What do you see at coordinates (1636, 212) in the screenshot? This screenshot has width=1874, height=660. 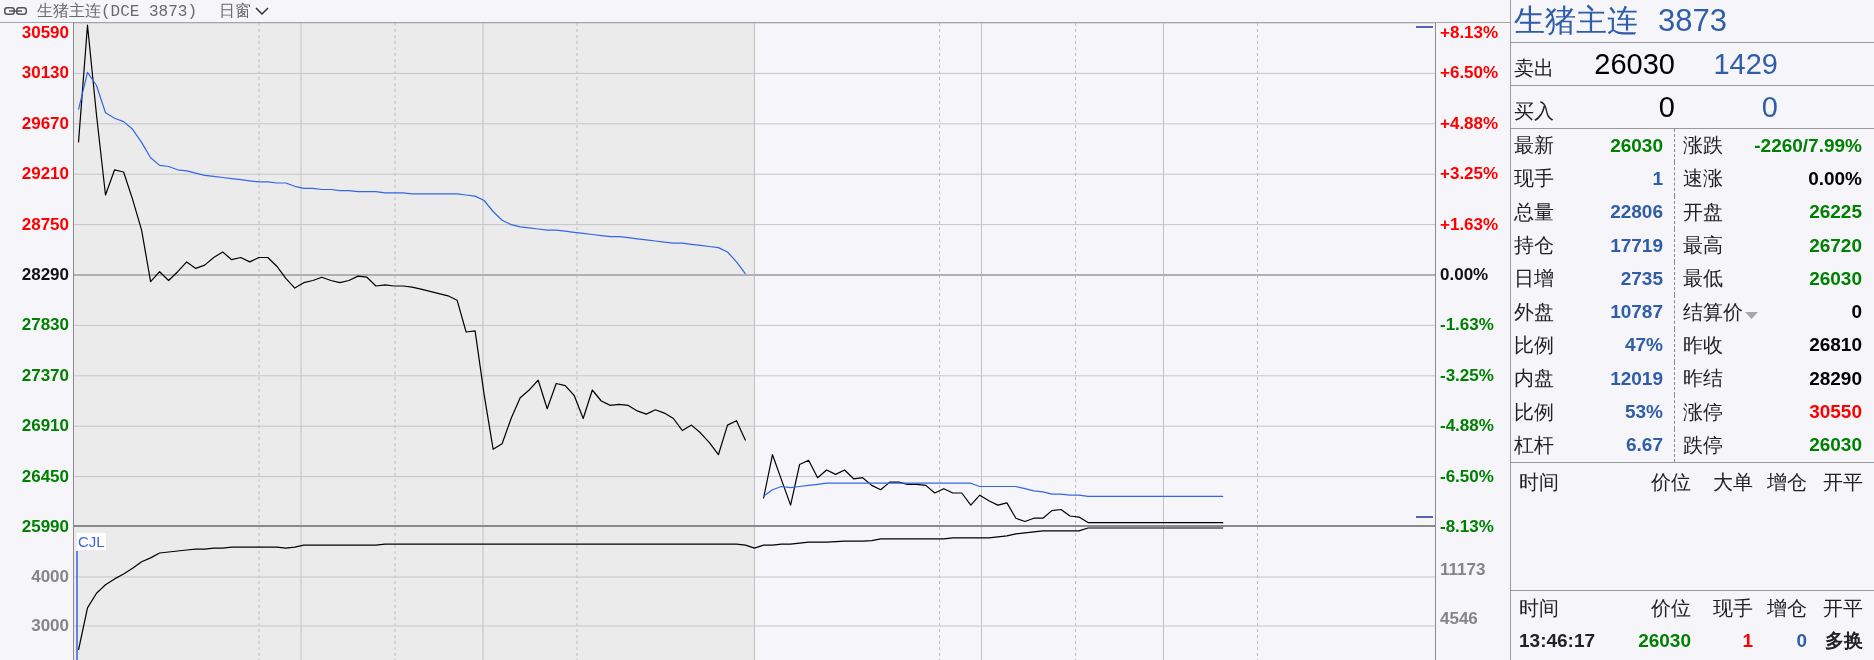 I see `stat-value: 22806` at bounding box center [1636, 212].